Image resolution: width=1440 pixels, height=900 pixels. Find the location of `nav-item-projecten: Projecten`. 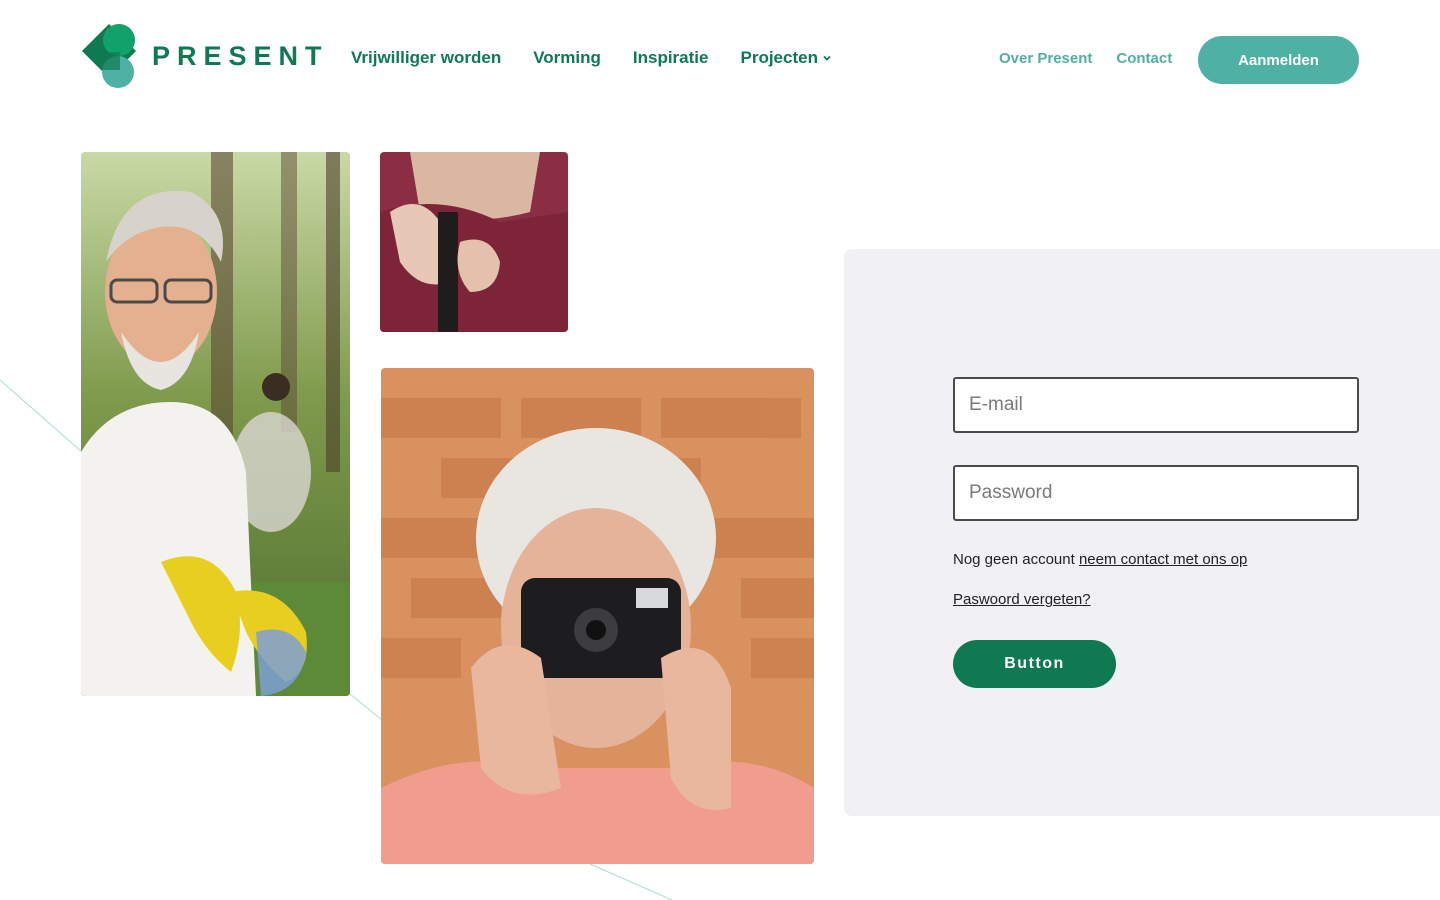

nav-item-projecten: Projecten is located at coordinates (785, 58).